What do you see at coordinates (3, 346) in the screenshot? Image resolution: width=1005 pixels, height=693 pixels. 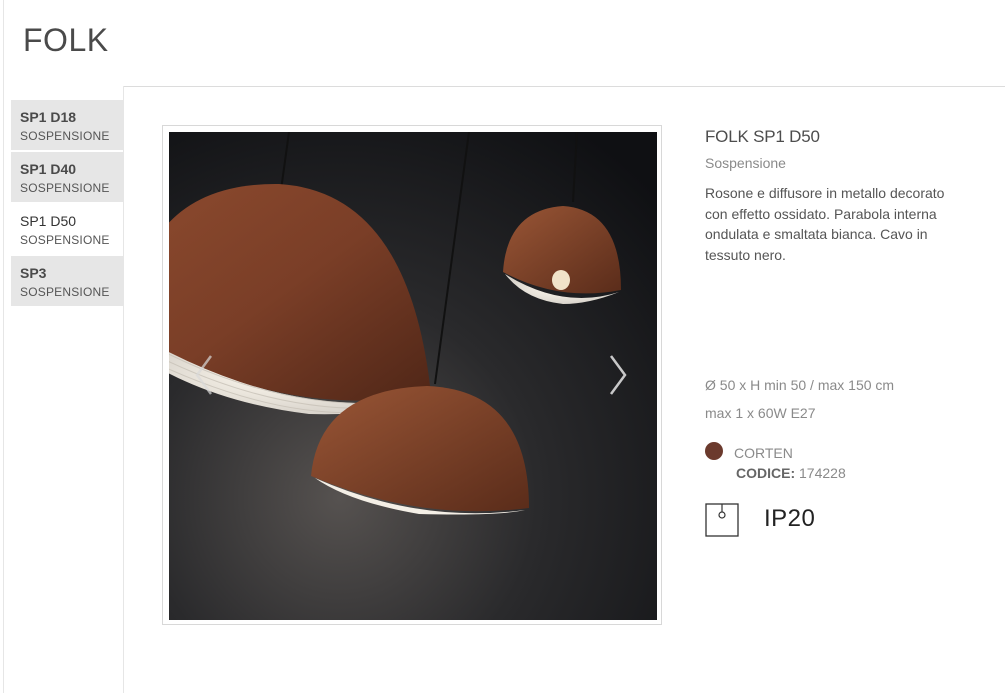 I see `left-border` at bounding box center [3, 346].